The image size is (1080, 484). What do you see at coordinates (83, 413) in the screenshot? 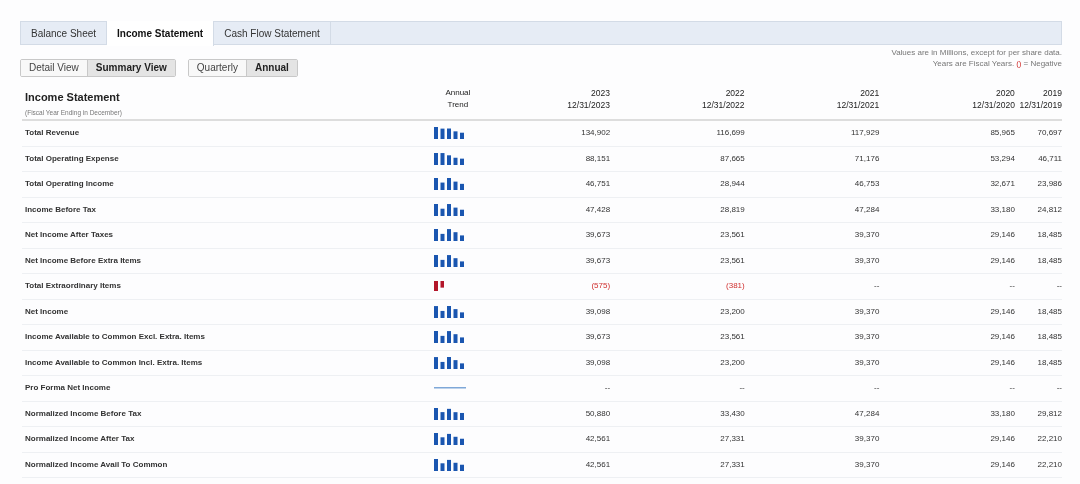
I see `row-label: Normalized Income Before Tax` at bounding box center [83, 413].